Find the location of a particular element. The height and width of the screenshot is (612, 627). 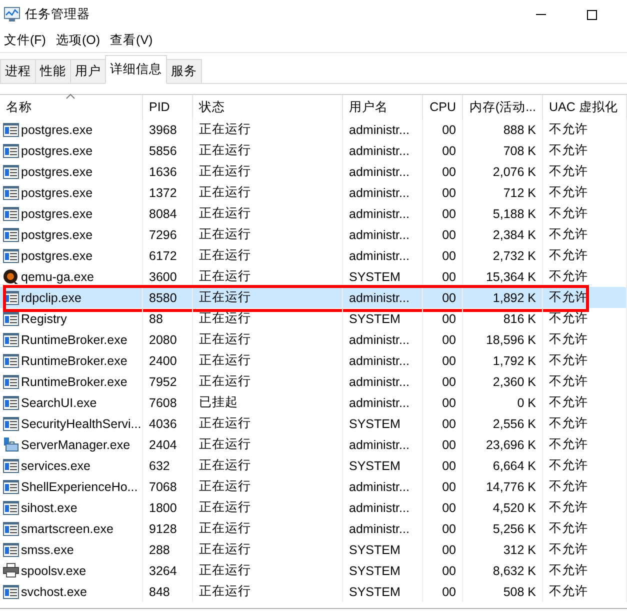

process-row: RuntimeBroker.exe 2400 正在运行 administr... 00 1,792 K 不允许 is located at coordinates (313, 360).